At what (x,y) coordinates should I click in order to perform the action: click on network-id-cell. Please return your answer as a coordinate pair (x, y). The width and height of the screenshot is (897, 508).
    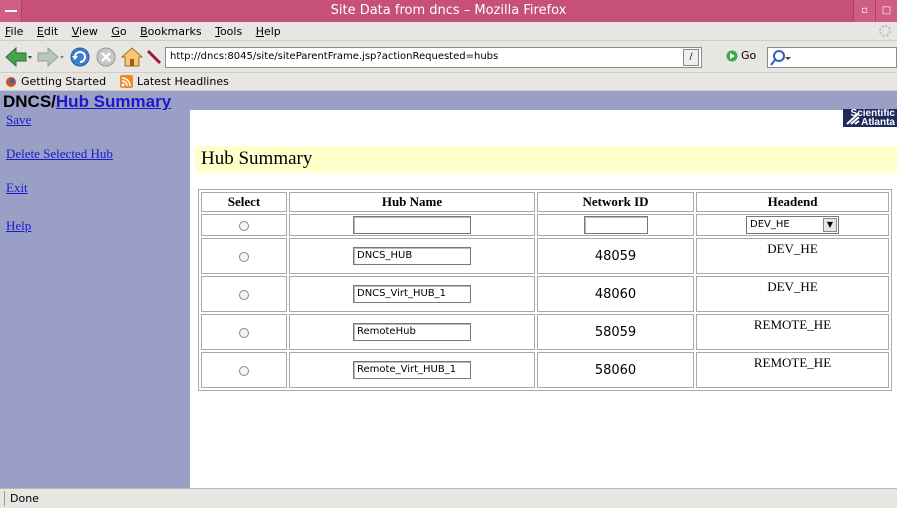
    Looking at the image, I should click on (615, 225).